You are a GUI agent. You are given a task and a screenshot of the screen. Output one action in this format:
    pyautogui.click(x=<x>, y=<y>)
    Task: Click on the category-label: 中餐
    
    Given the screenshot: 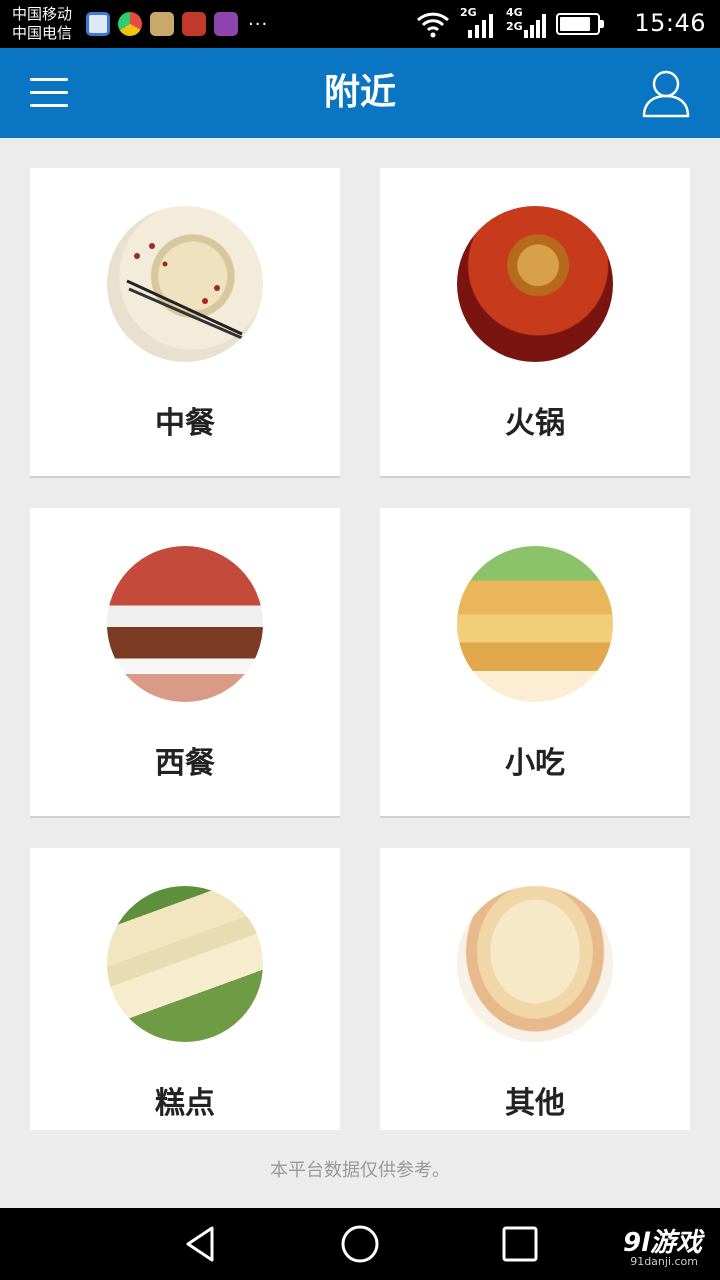 What is the action you would take?
    pyautogui.click(x=185, y=423)
    